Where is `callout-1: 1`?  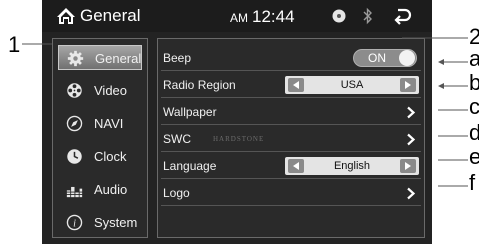 callout-1: 1 is located at coordinates (14, 44).